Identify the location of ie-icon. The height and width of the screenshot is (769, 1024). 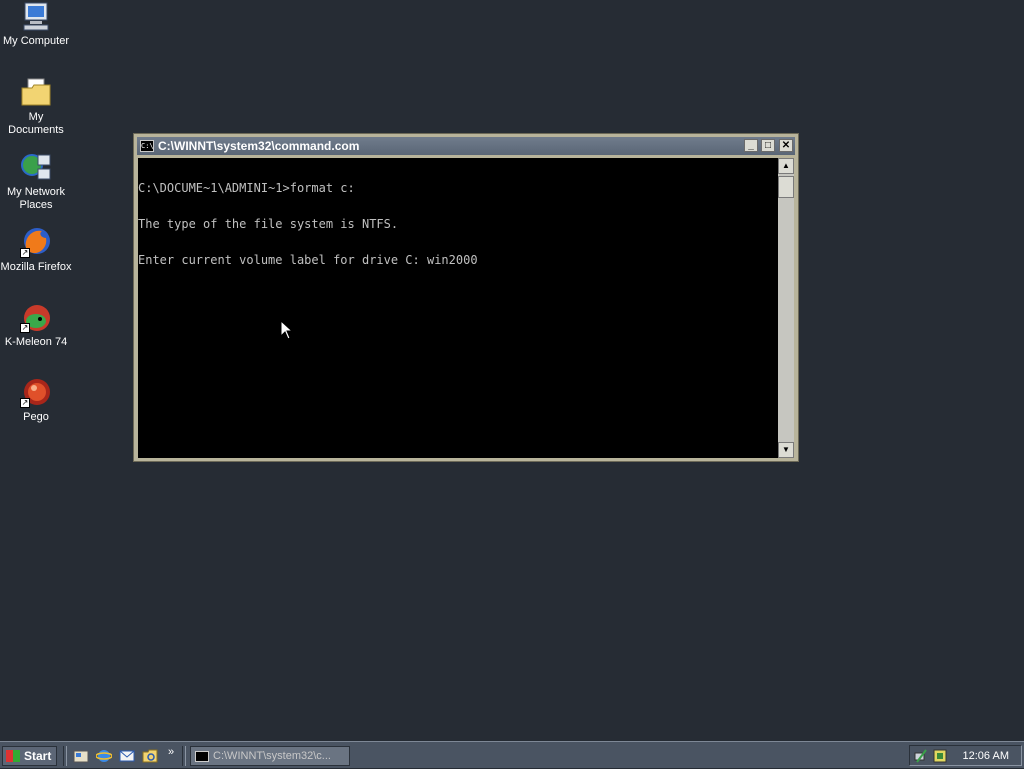
(104, 756).